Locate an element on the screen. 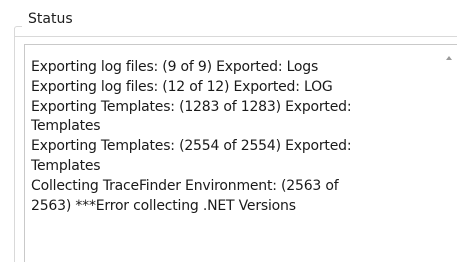 This screenshot has width=457, height=262. log-line: 2563) ***Error collecting .NET Versions is located at coordinates (163, 205).